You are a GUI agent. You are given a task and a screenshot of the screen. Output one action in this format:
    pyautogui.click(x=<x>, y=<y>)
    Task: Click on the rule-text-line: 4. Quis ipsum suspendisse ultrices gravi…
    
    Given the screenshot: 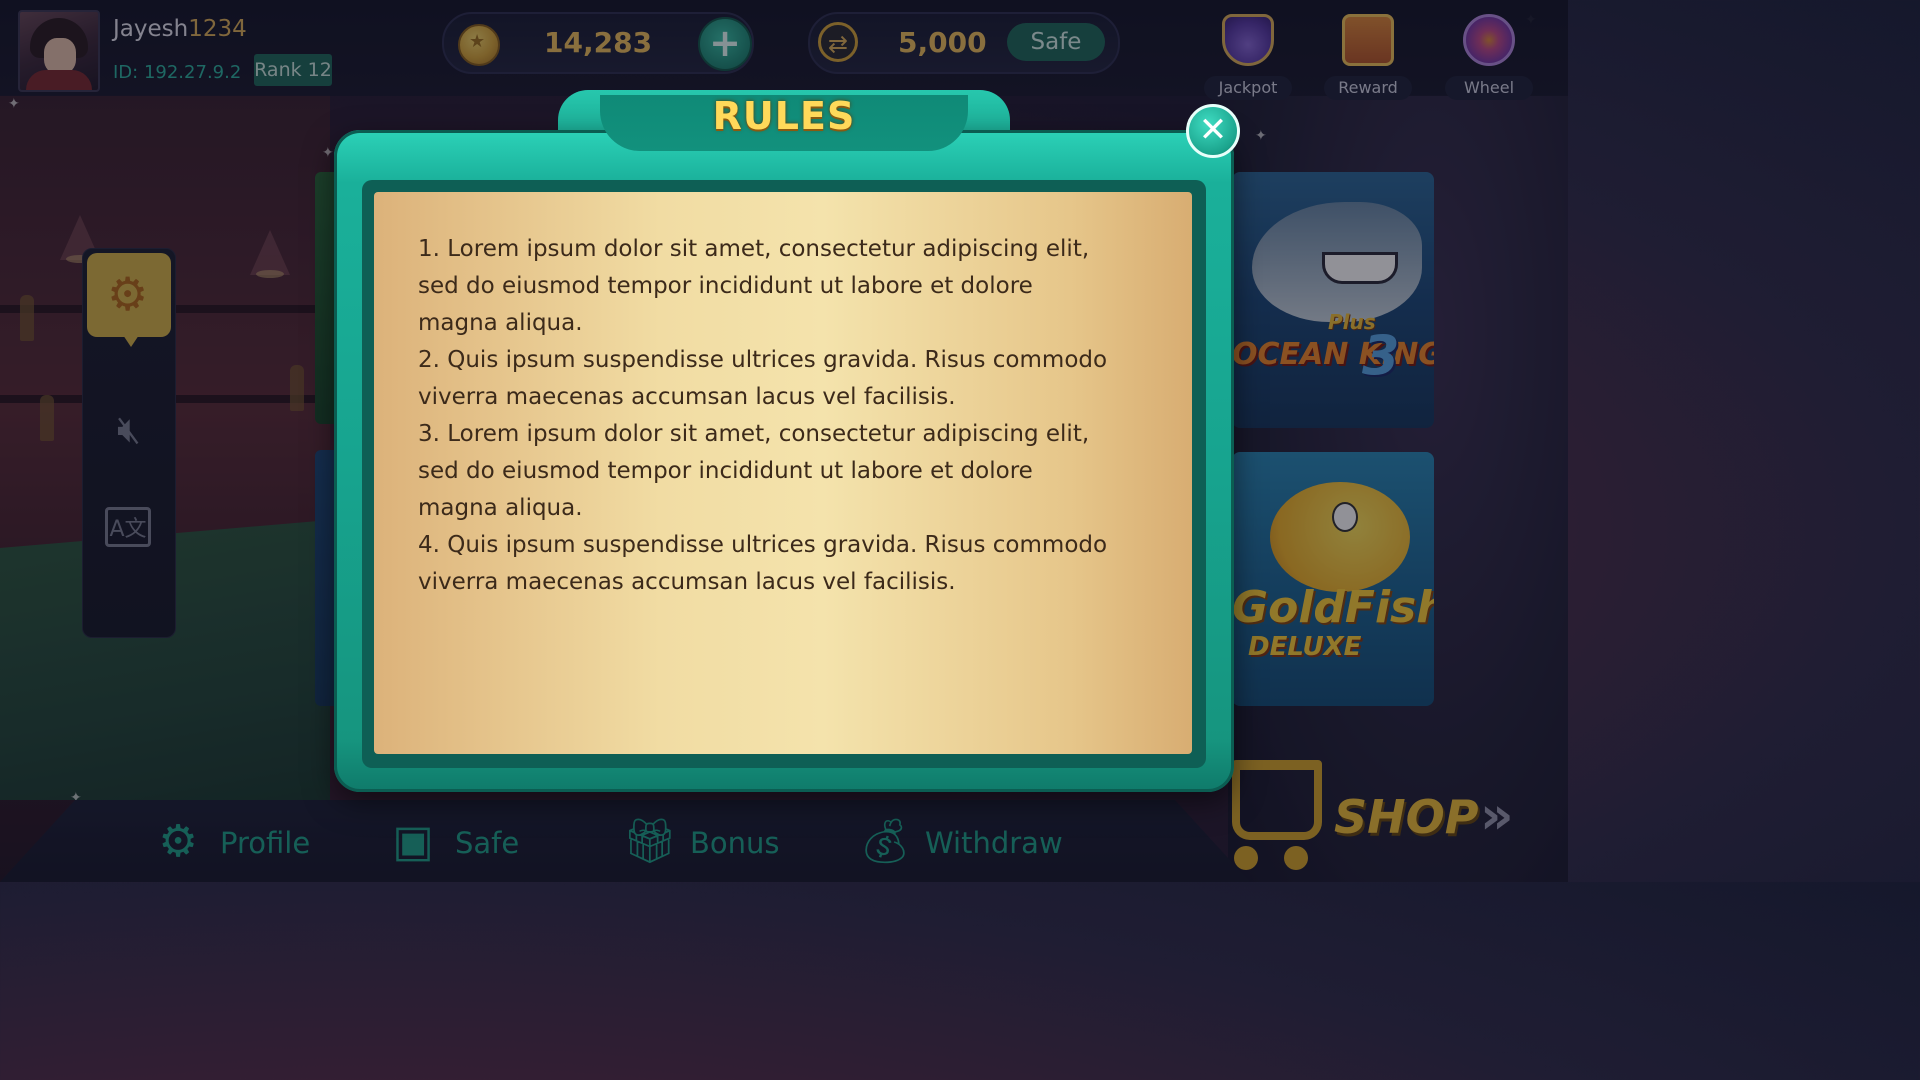 What is the action you would take?
    pyautogui.click(x=763, y=545)
    